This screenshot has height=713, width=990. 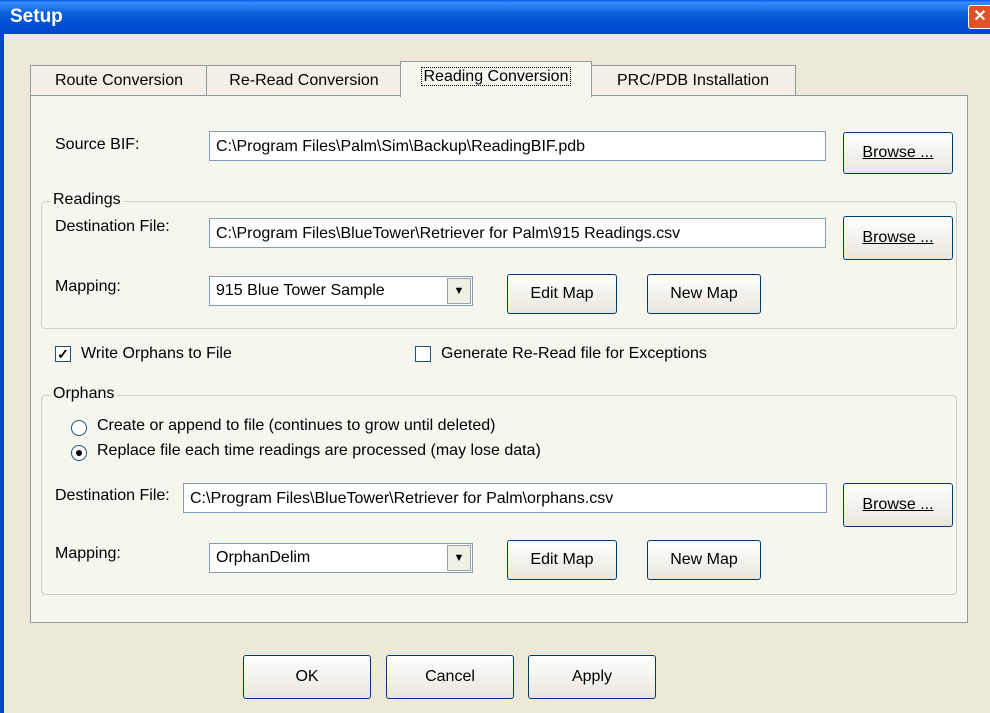 I want to click on readings-group-title: Readings, so click(x=87, y=200).